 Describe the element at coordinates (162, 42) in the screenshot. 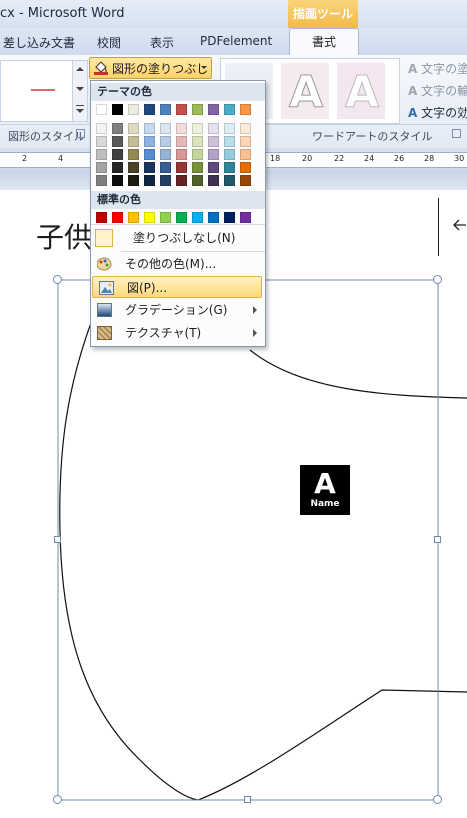

I see `tab-view: 表示` at that location.